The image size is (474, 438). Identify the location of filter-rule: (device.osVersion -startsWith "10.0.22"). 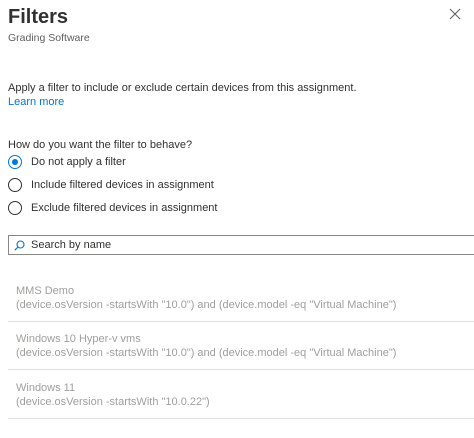
(113, 402).